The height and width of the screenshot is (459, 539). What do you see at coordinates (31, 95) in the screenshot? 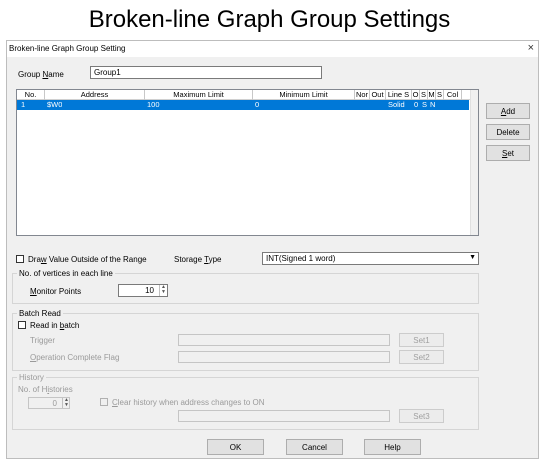
I see `column-header: No.` at bounding box center [31, 95].